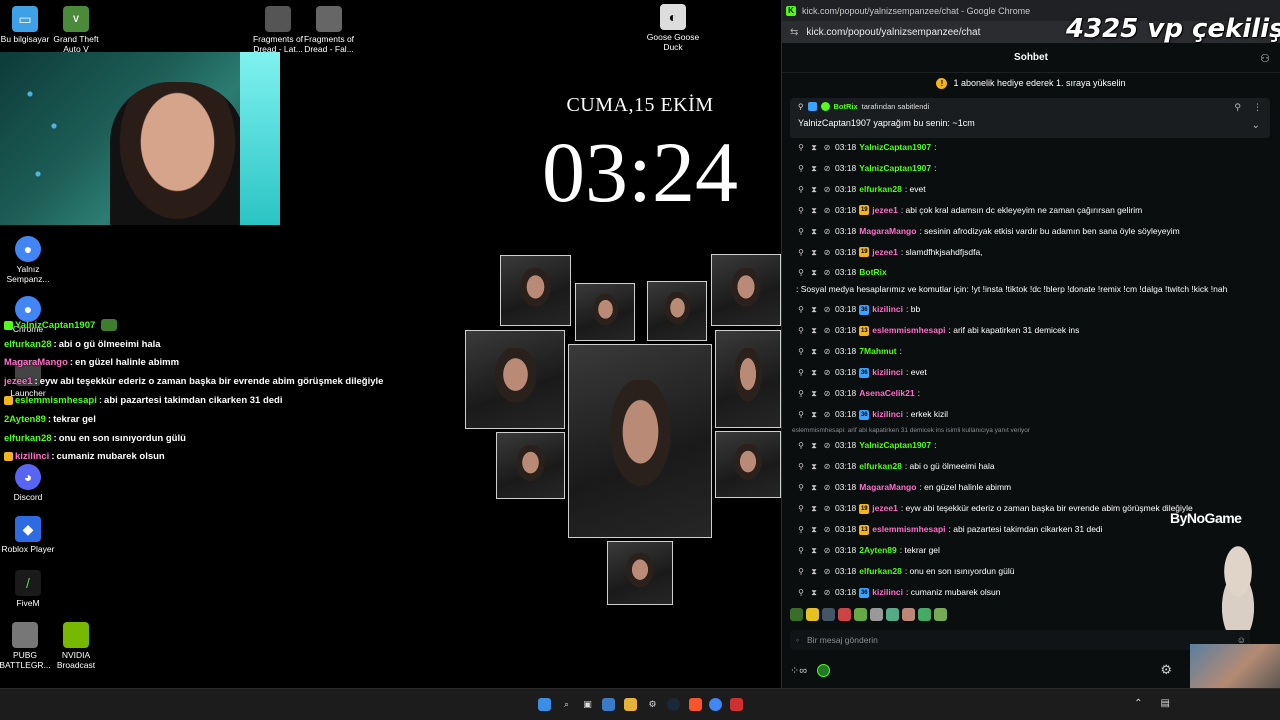 Image resolution: width=1280 pixels, height=720 pixels. Describe the element at coordinates (695, 704) in the screenshot. I see `brave-icon` at that location.